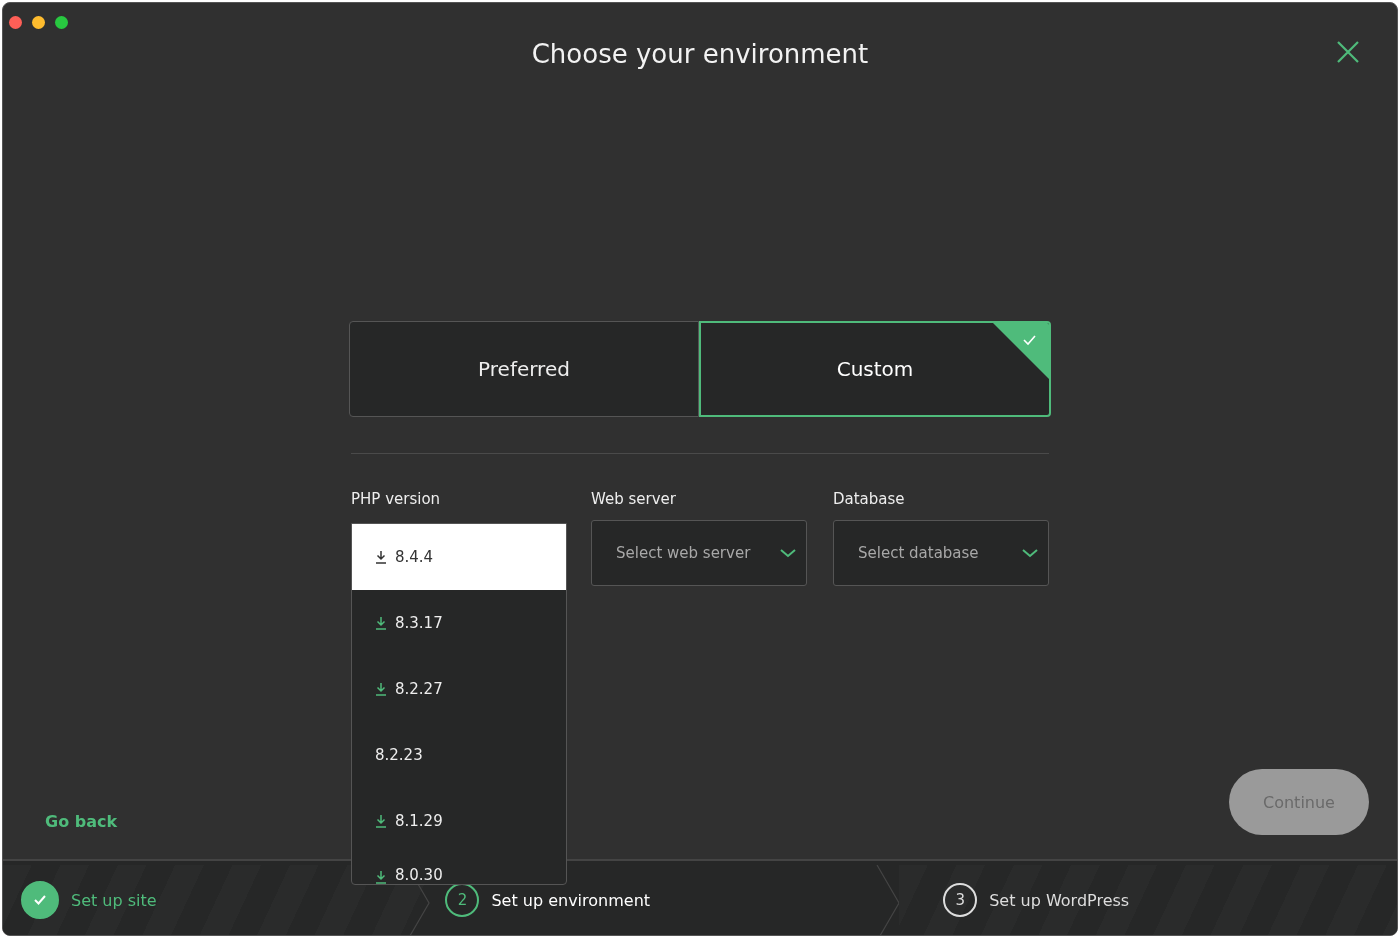 The width and height of the screenshot is (1400, 940). I want to click on environment-option: Custom, so click(875, 369).